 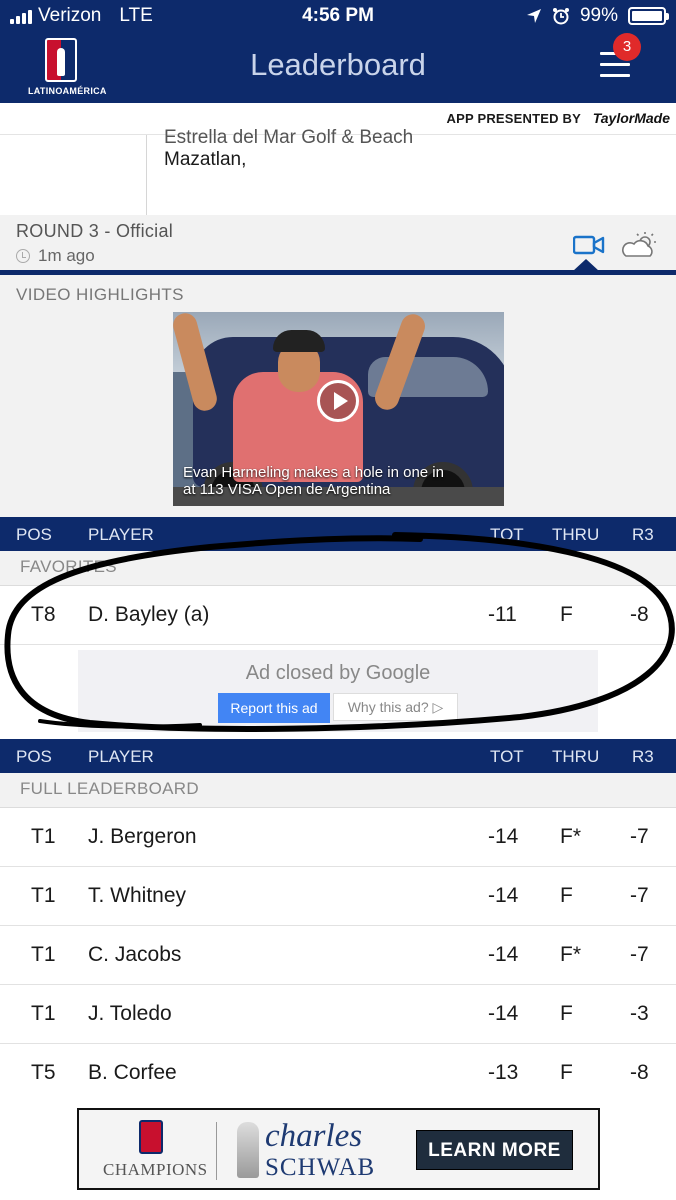 What do you see at coordinates (274, 708) in the screenshot?
I see `report-ad-button: Report this ad` at bounding box center [274, 708].